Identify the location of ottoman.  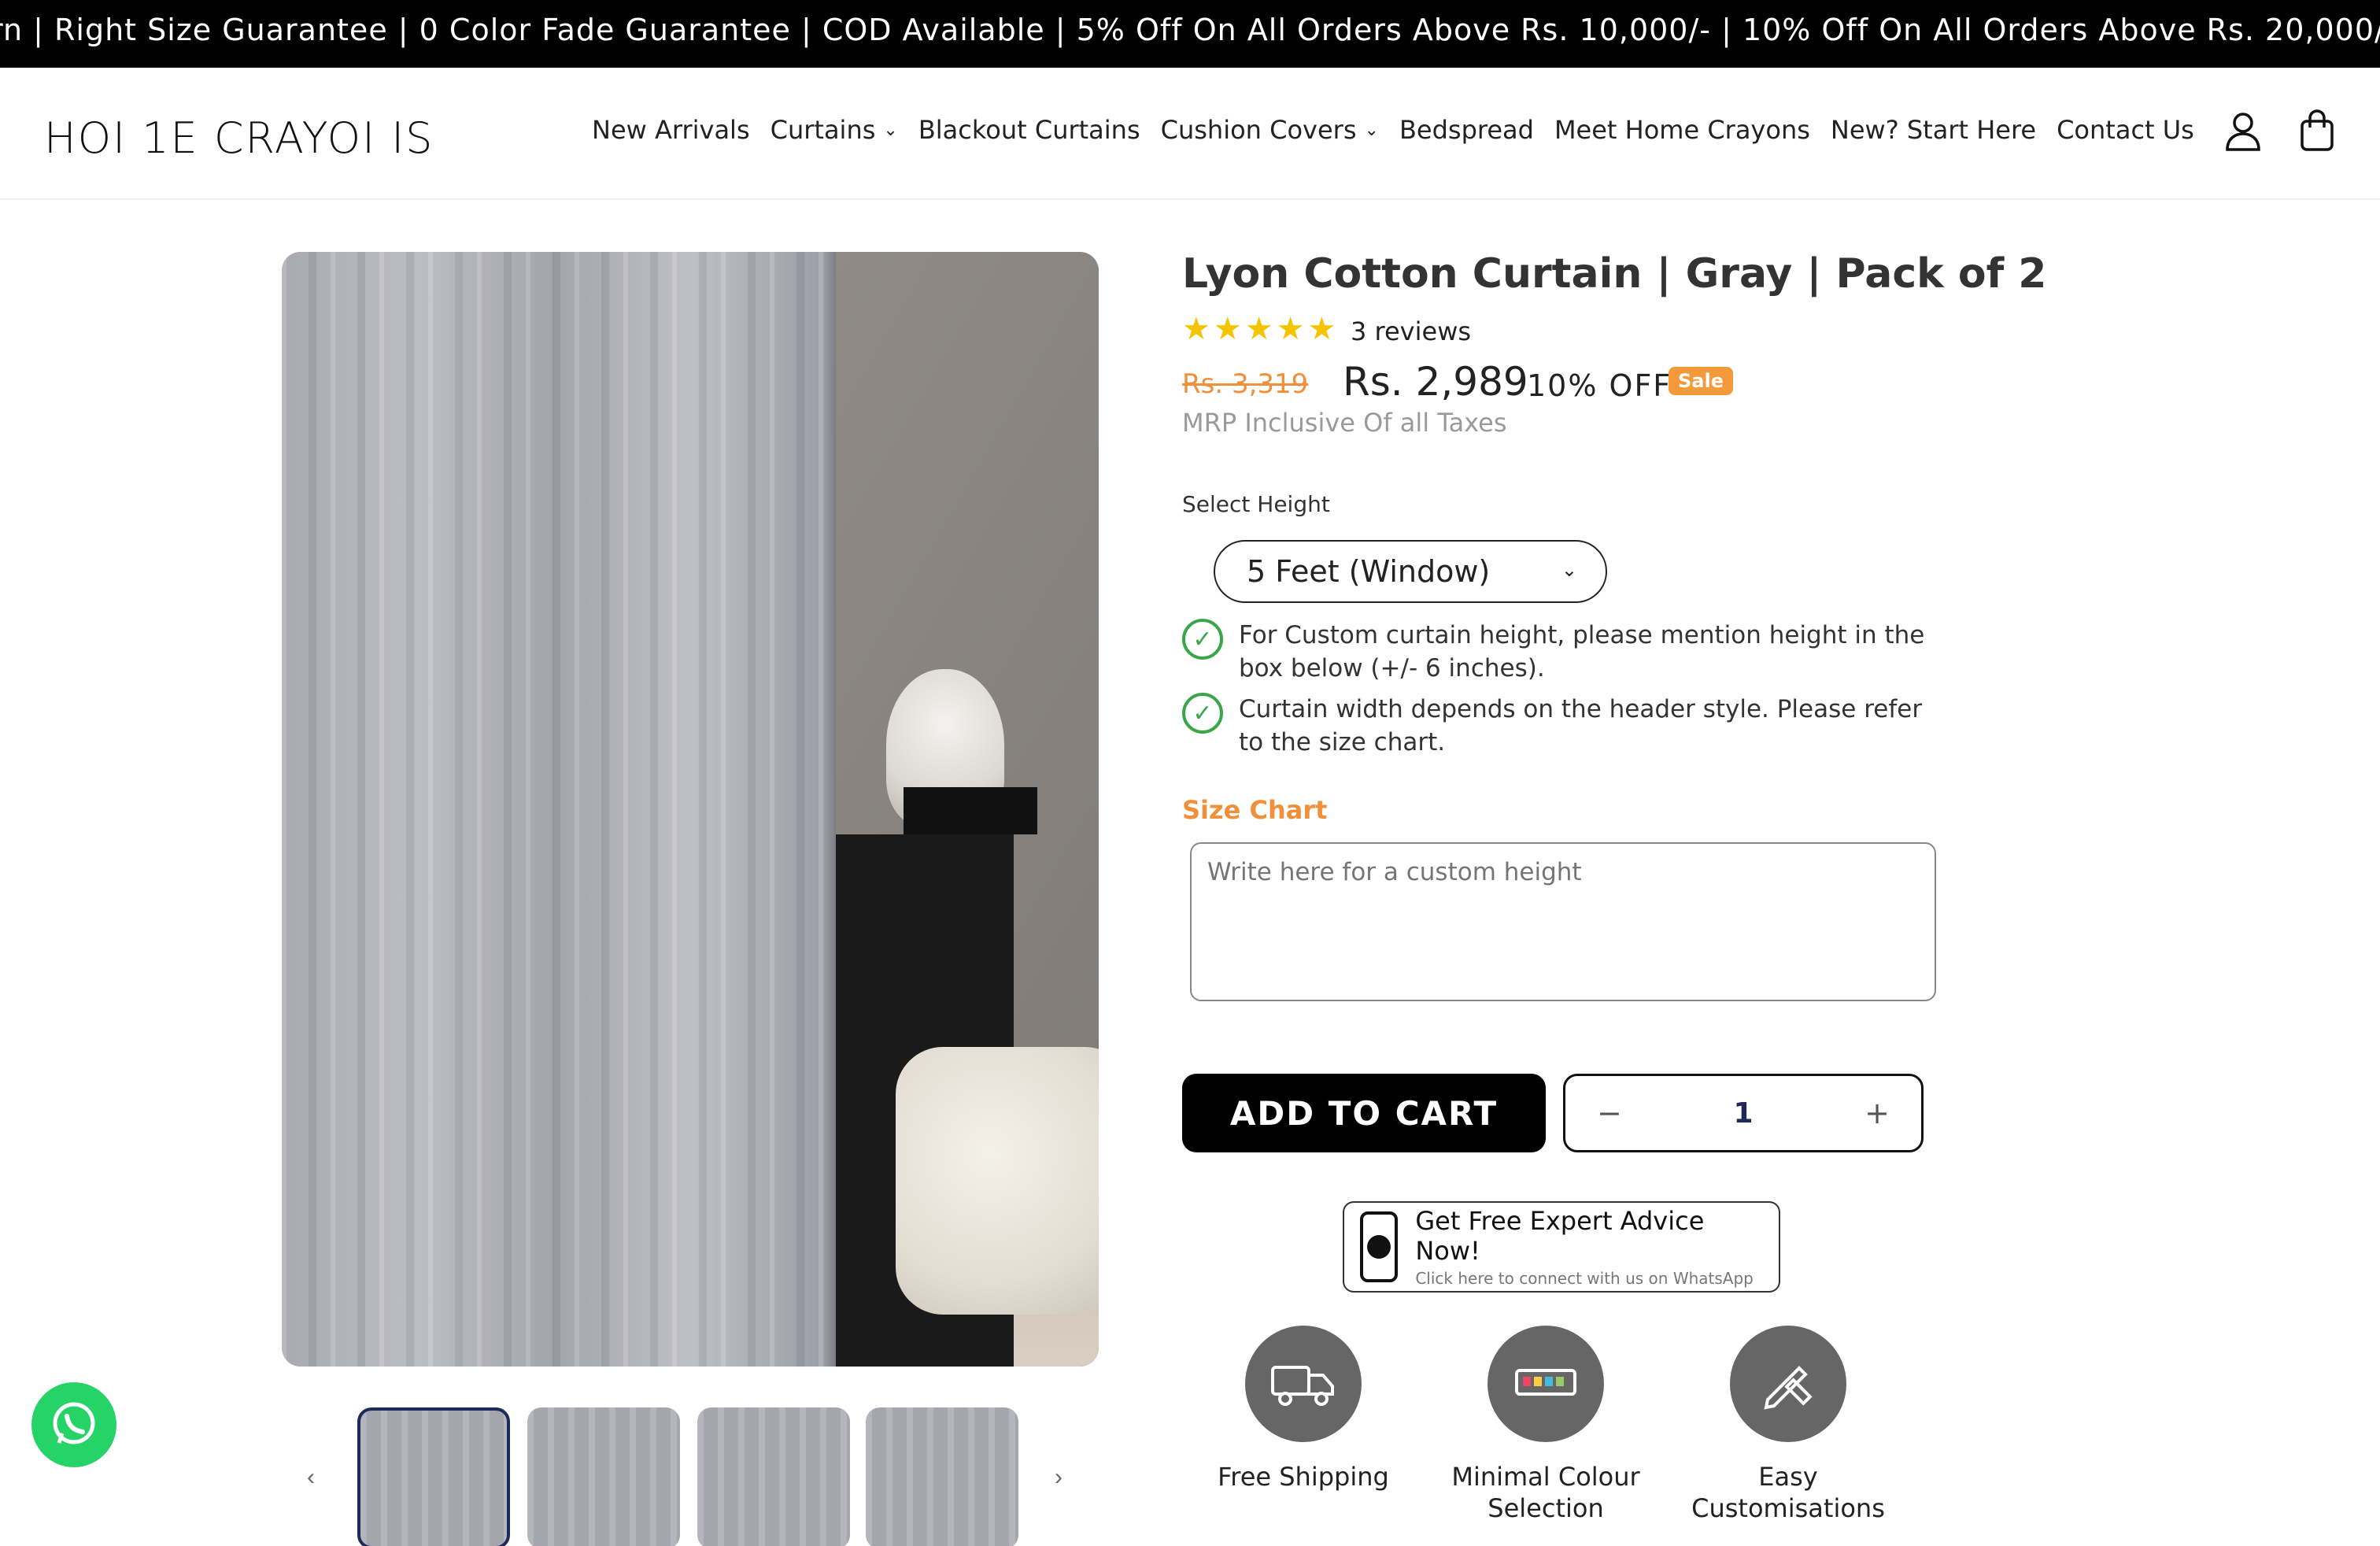
(997, 1181).